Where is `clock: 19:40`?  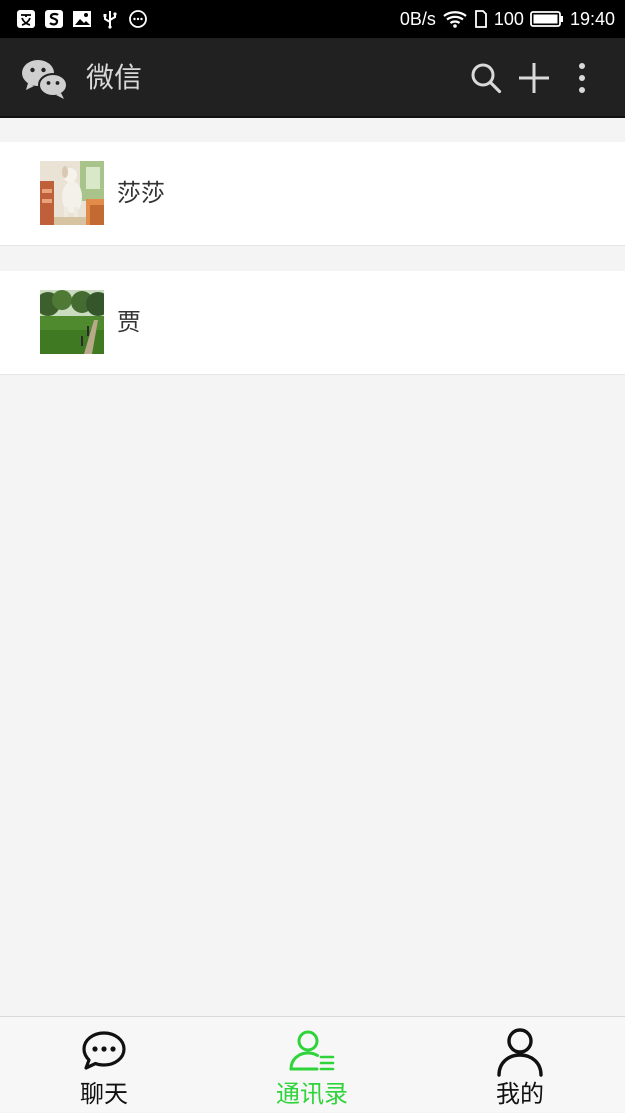
clock: 19:40 is located at coordinates (592, 18).